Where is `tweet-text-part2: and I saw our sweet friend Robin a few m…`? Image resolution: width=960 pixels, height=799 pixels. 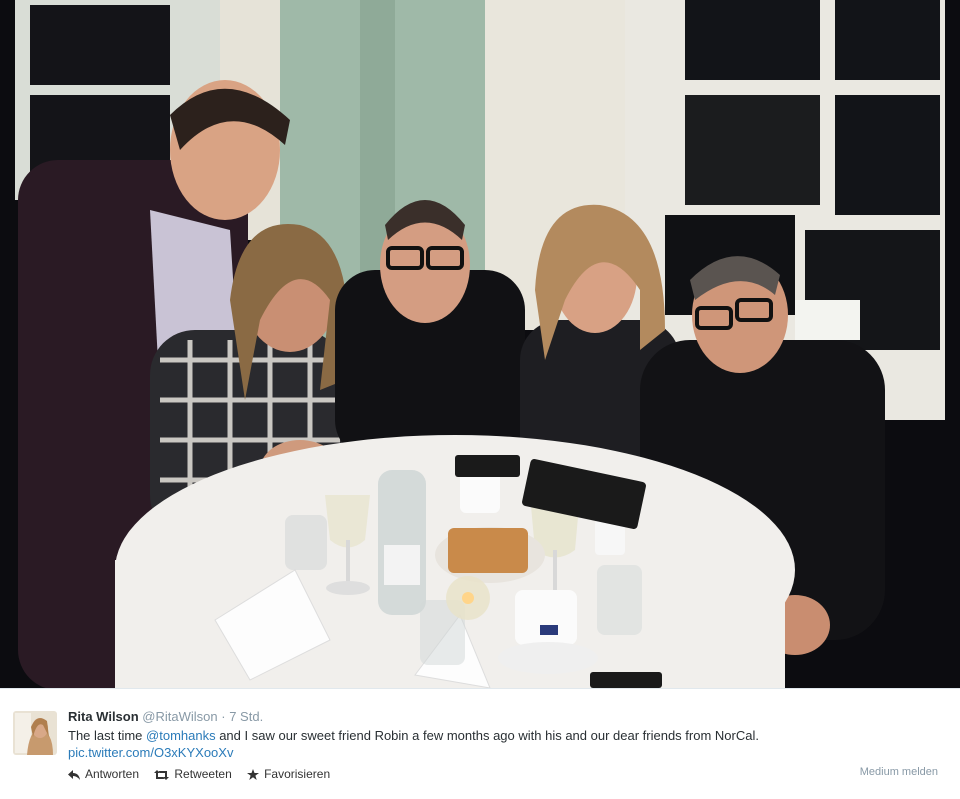
tweet-text-part2: and I saw our sweet friend Robin a few m… is located at coordinates (487, 735).